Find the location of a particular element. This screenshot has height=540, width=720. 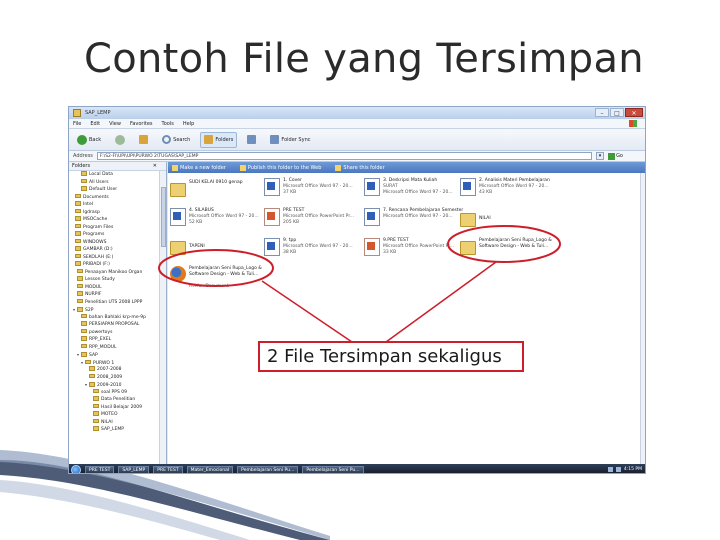

toolbar: Back Search Folders Folder Sync is located at coordinates (357, 140).